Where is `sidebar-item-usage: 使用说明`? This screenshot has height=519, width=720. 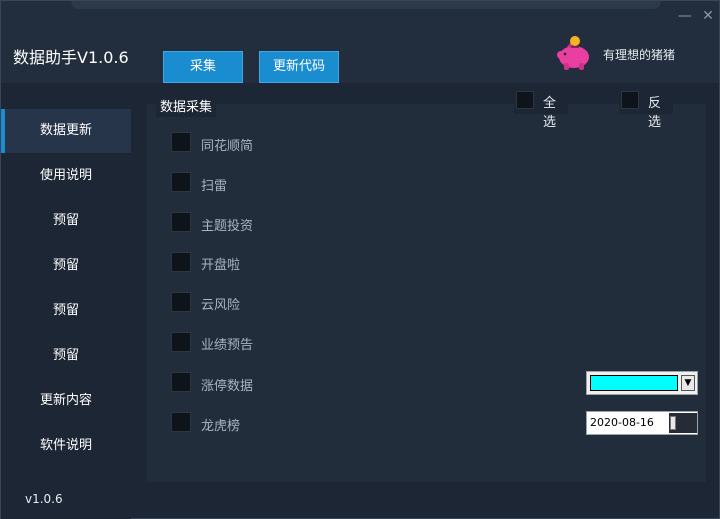
sidebar-item-usage: 使用说明 is located at coordinates (66, 176).